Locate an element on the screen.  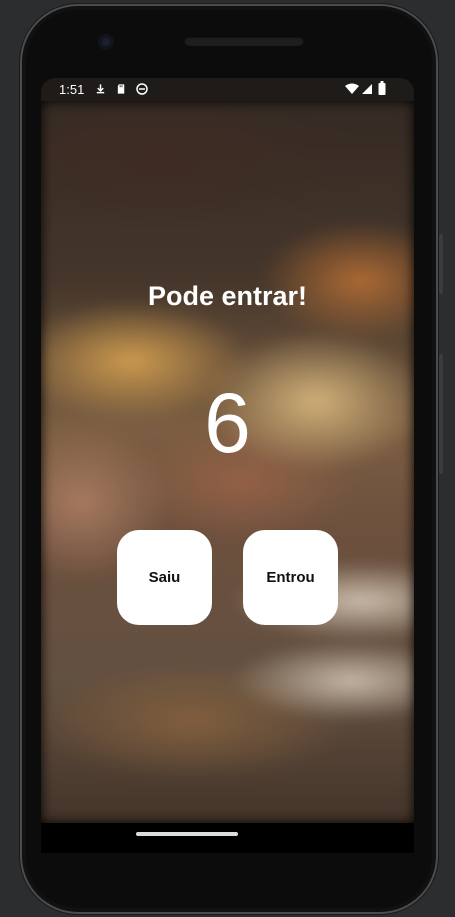
download-icon is located at coordinates (100, 89).